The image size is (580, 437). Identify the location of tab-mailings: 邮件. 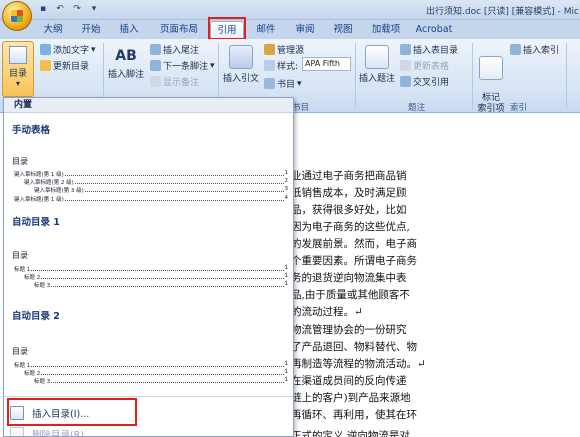
(266, 30).